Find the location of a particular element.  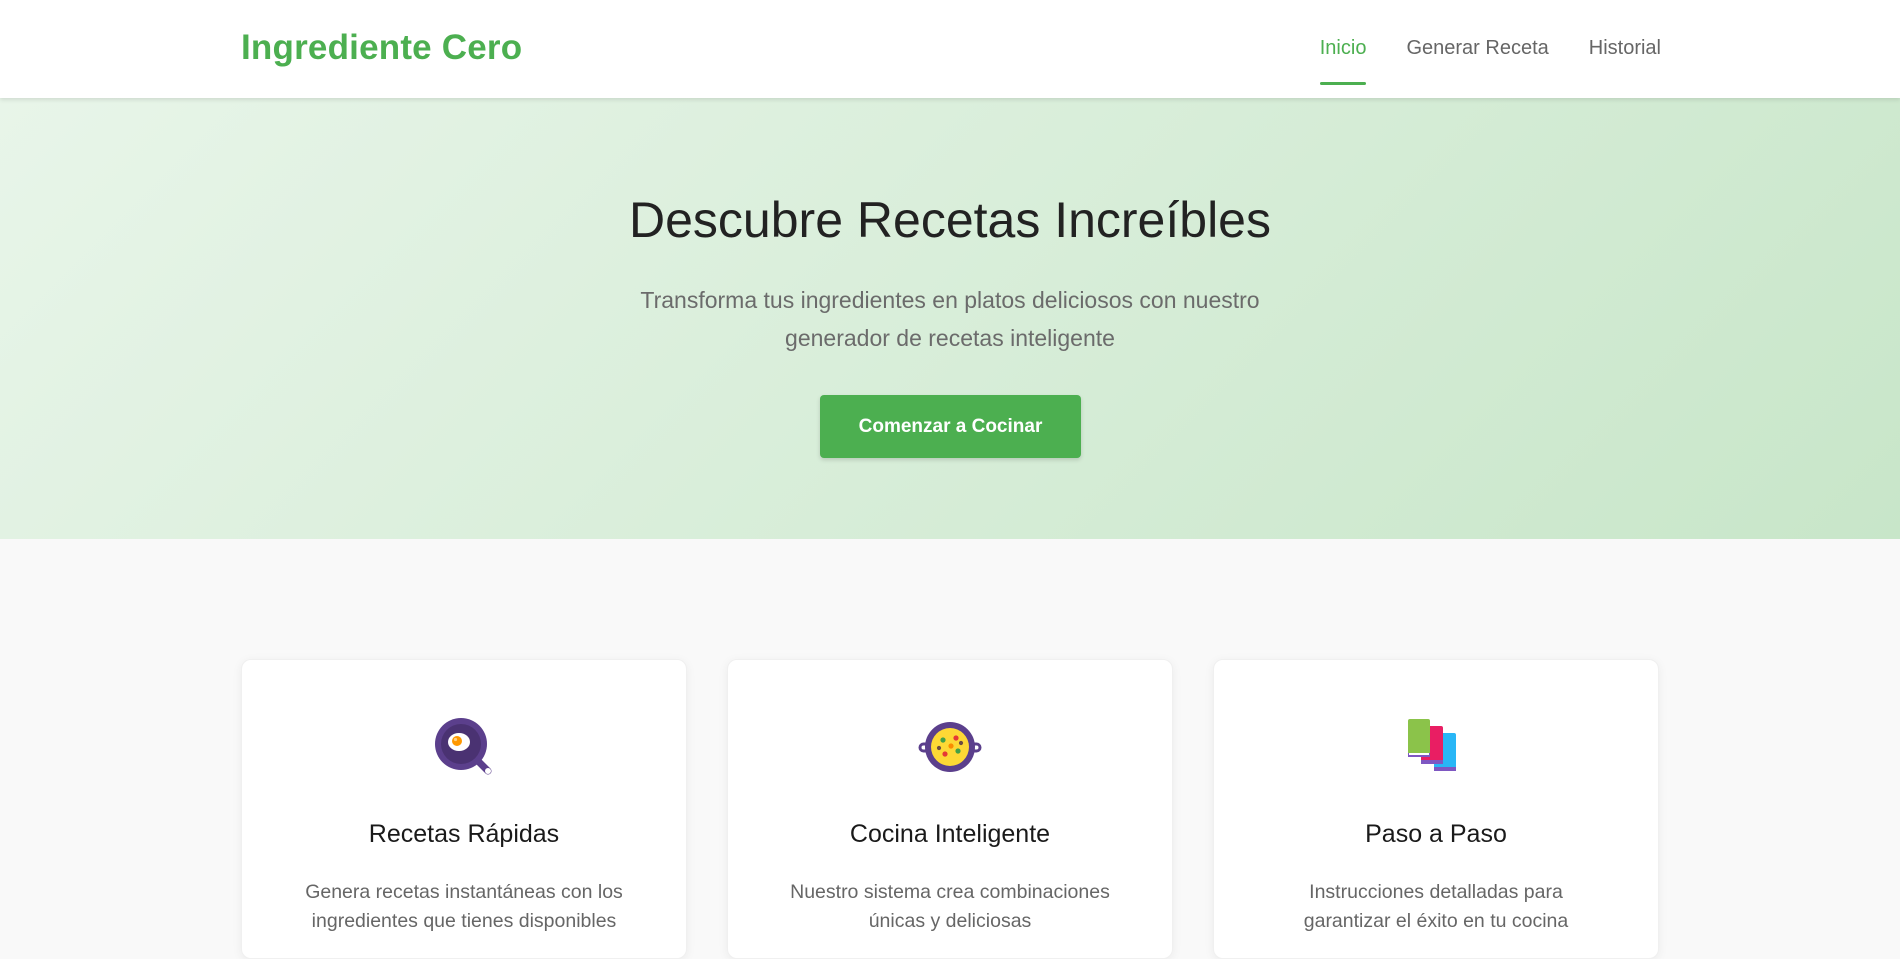

start-cooking-button: Comenzar a Cocinar is located at coordinates (950, 426).